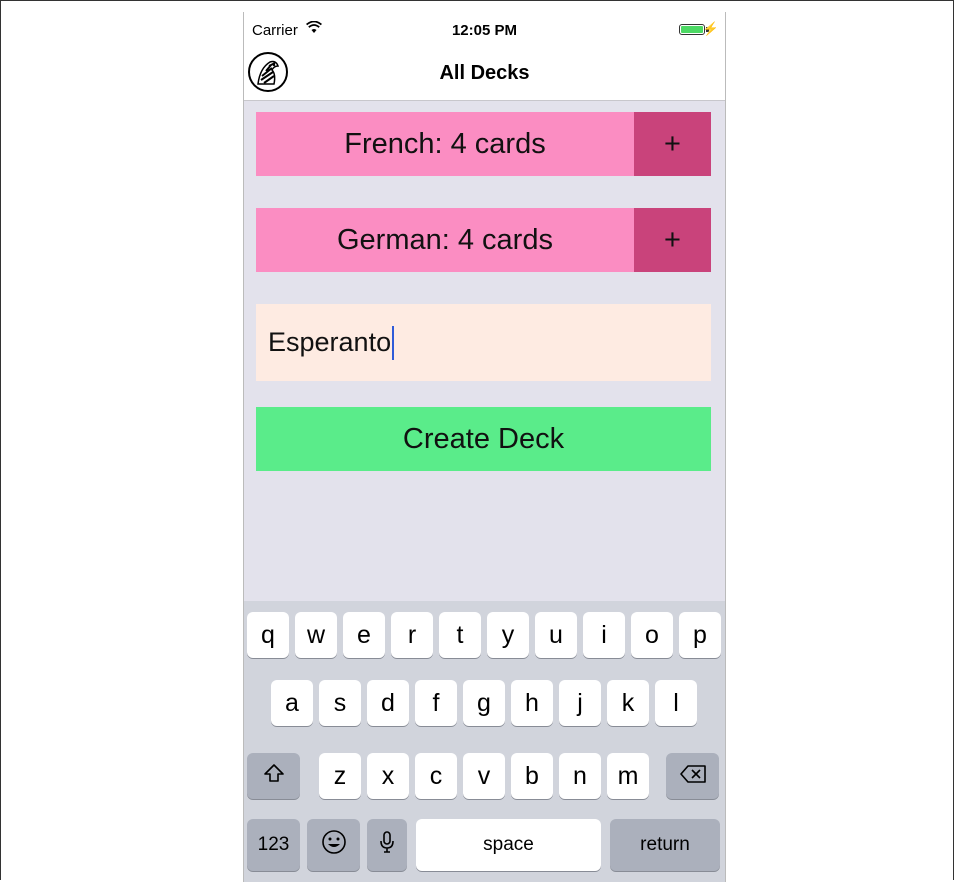 The image size is (956, 882). I want to click on key-u: u, so click(556, 635).